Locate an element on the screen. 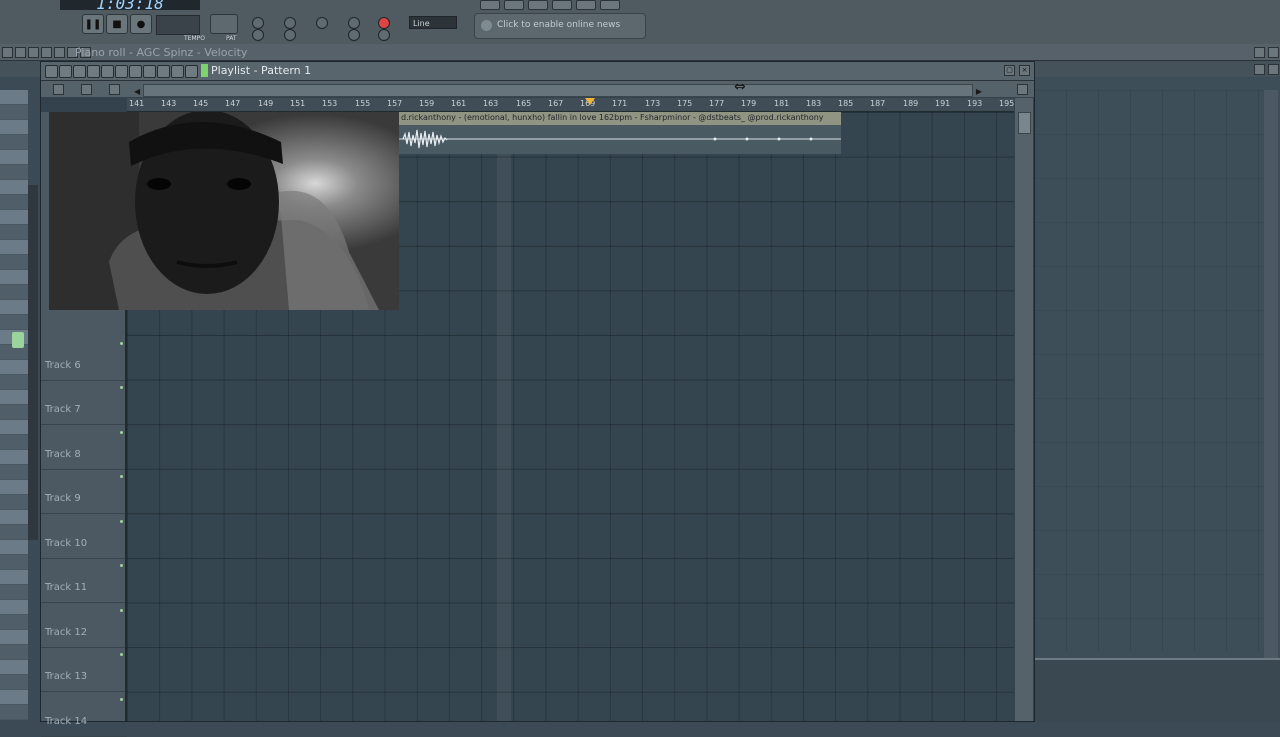 This screenshot has width=1280, height=737. close-icon: × is located at coordinates (1024, 70).